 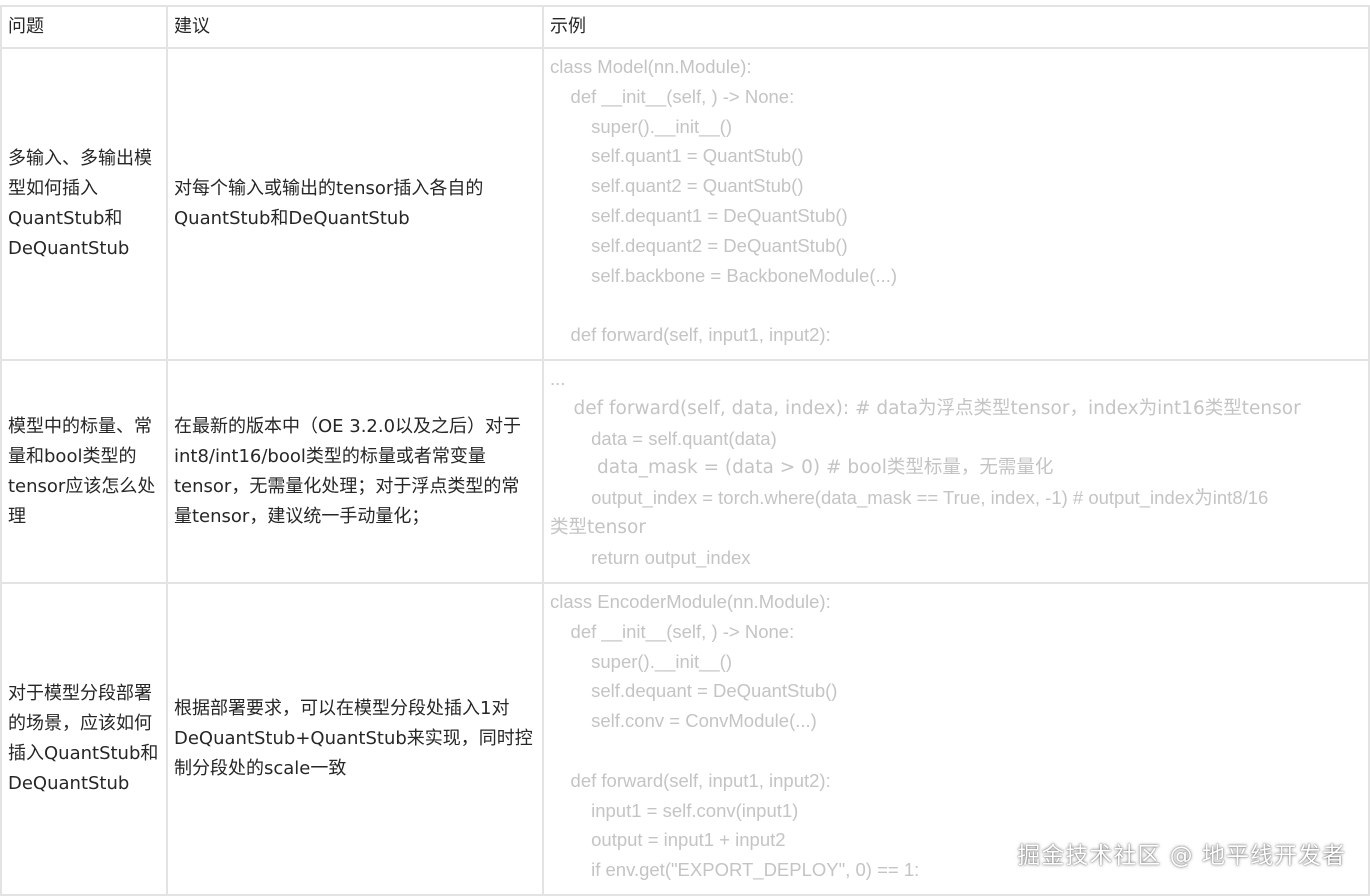 I want to click on code-line: data = self.quant(data), so click(x=663, y=438).